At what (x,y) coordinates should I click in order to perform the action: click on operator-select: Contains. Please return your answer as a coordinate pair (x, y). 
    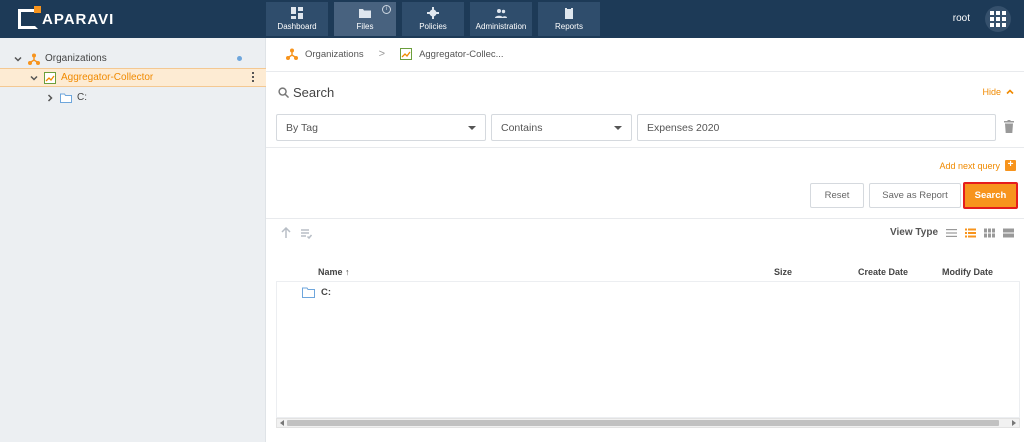
    Looking at the image, I should click on (561, 127).